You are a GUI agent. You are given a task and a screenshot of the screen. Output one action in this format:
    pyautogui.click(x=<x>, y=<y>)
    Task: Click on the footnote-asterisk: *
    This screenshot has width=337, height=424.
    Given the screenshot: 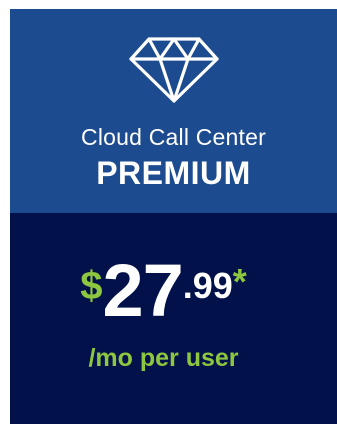 What is the action you would take?
    pyautogui.click(x=239, y=281)
    